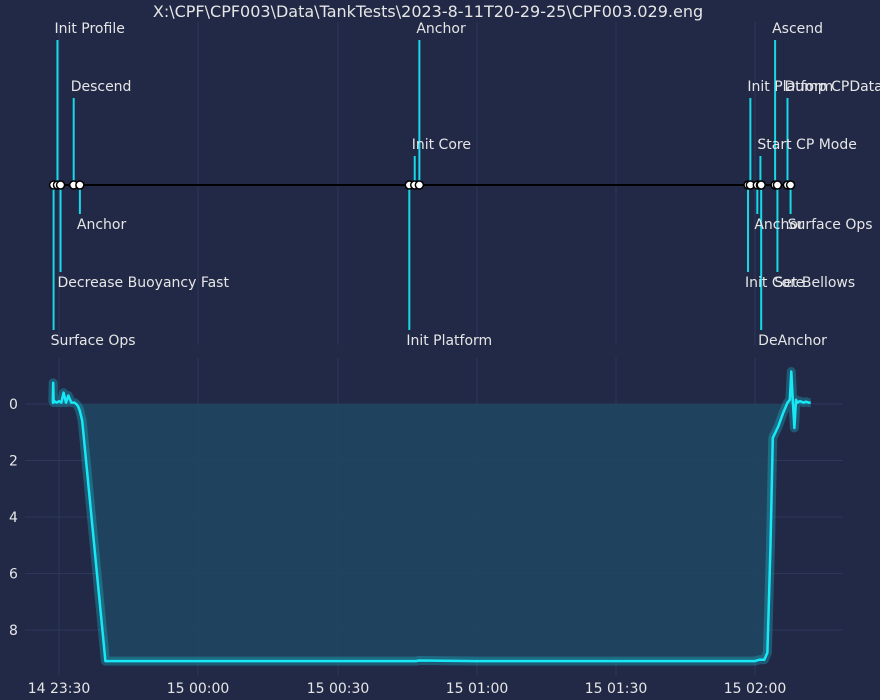  Describe the element at coordinates (13, 631) in the screenshot. I see `y-tick-label-4: 8` at that location.